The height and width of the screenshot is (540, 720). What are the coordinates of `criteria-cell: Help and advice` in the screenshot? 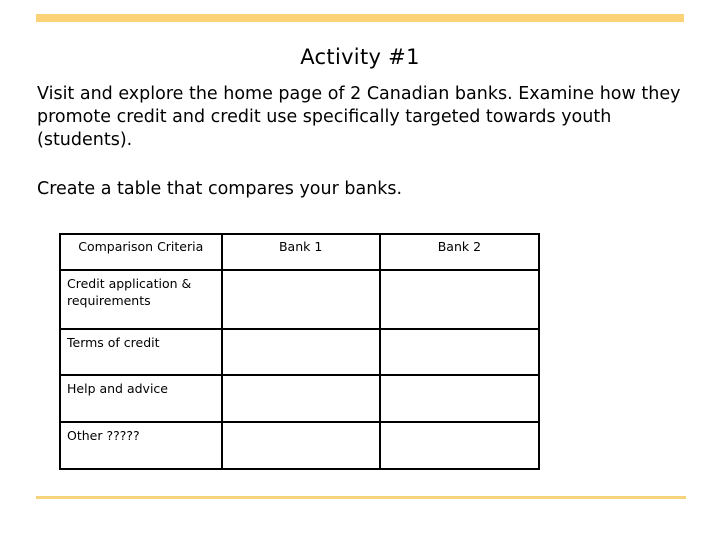 It's located at (141, 398).